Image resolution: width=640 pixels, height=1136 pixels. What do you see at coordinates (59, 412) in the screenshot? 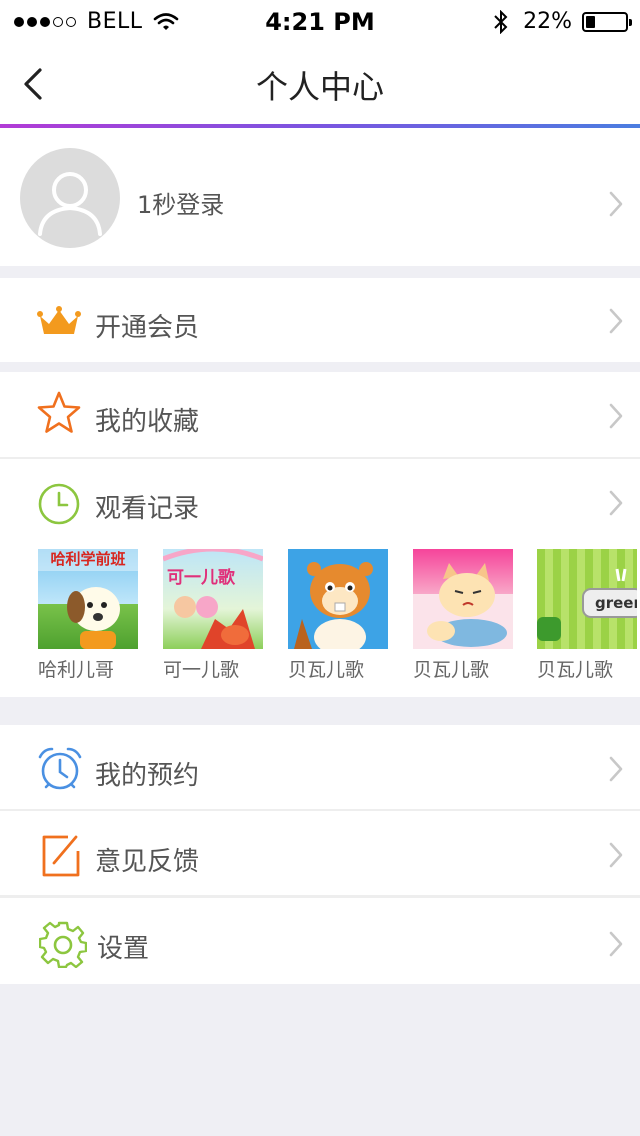
I see `star-icon` at bounding box center [59, 412].